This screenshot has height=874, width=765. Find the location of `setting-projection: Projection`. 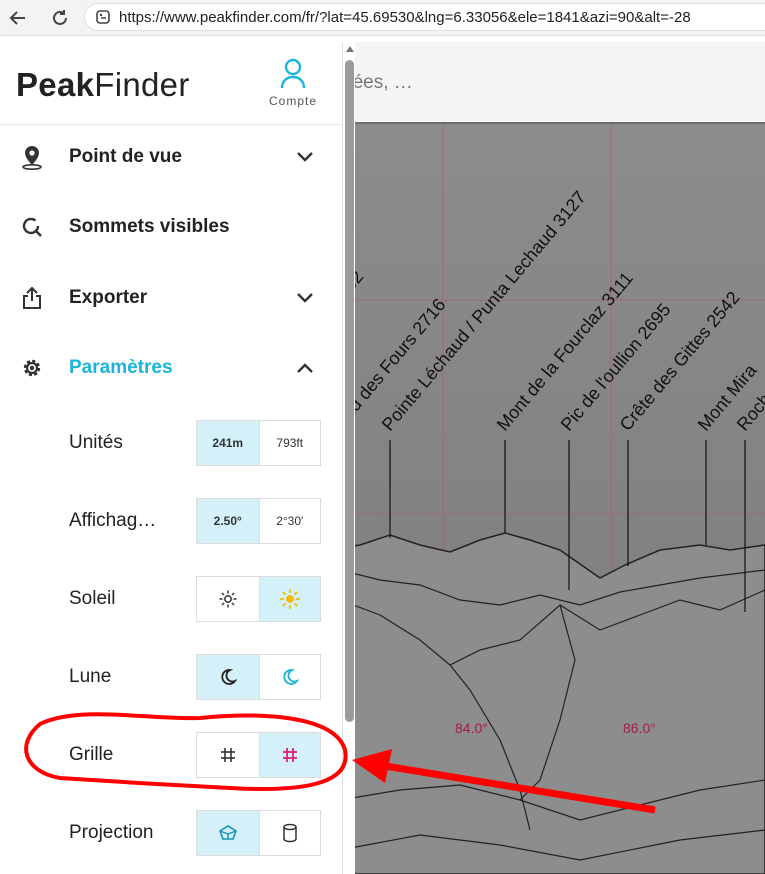

setting-projection: Projection is located at coordinates (171, 835).